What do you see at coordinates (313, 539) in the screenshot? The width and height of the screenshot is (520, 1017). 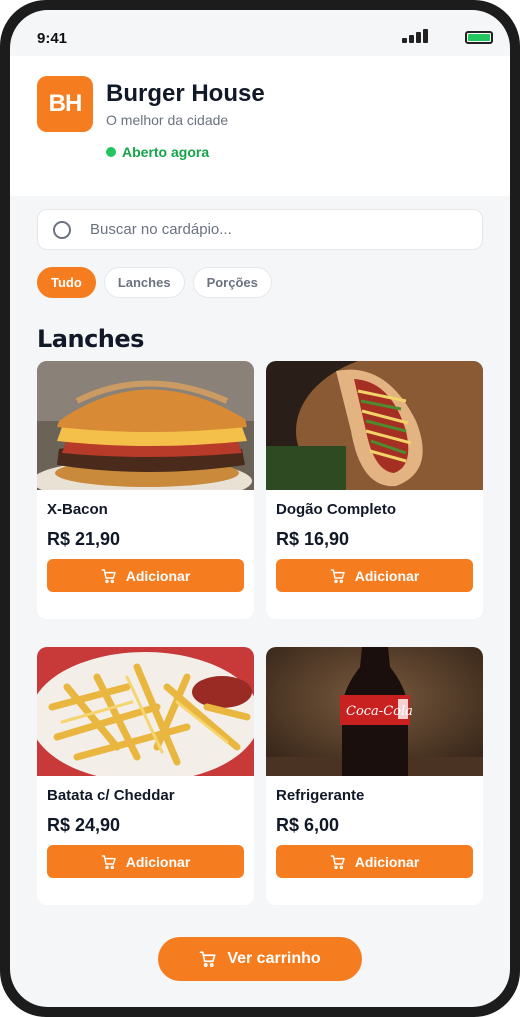 I see `product-price: R$ 16,90` at bounding box center [313, 539].